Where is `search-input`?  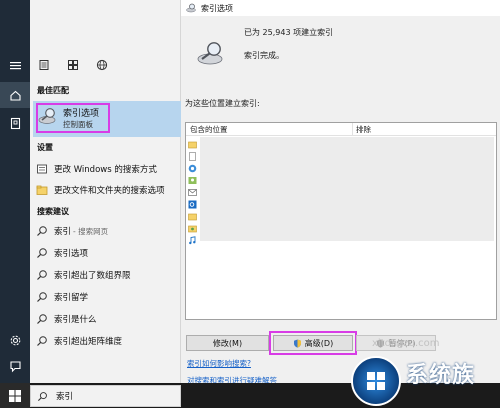 search-input is located at coordinates (106, 396).